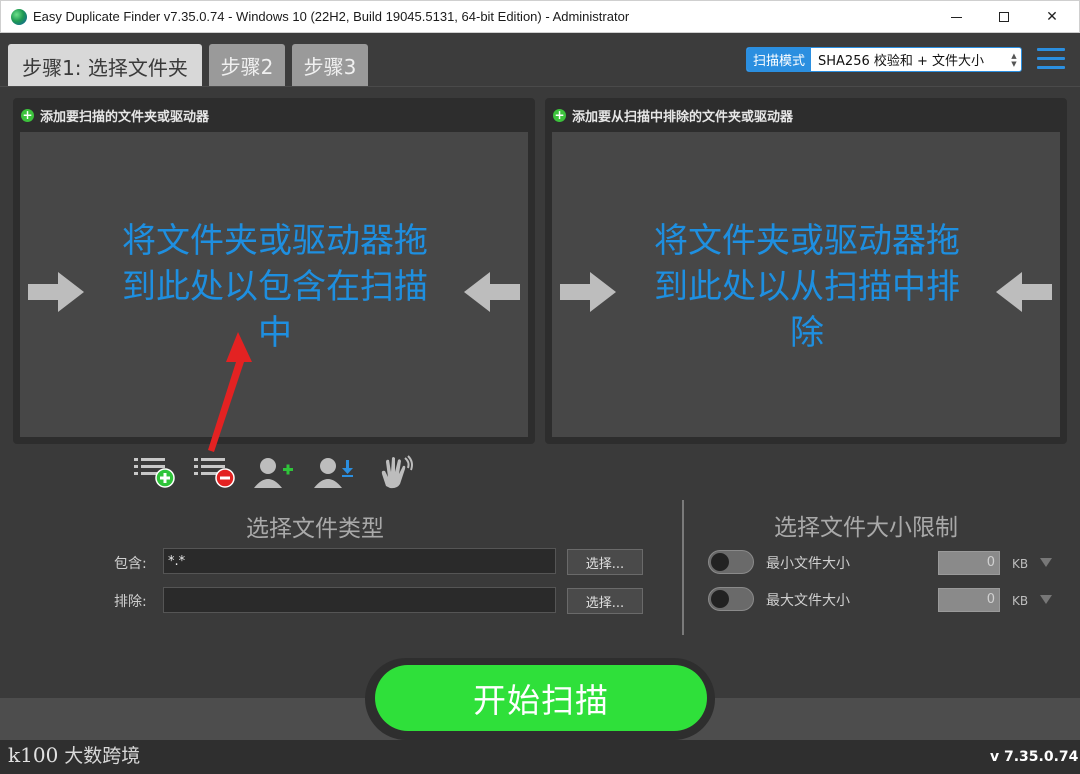 This screenshot has height=774, width=1080. What do you see at coordinates (334, 472) in the screenshot?
I see `import-user-icon` at bounding box center [334, 472].